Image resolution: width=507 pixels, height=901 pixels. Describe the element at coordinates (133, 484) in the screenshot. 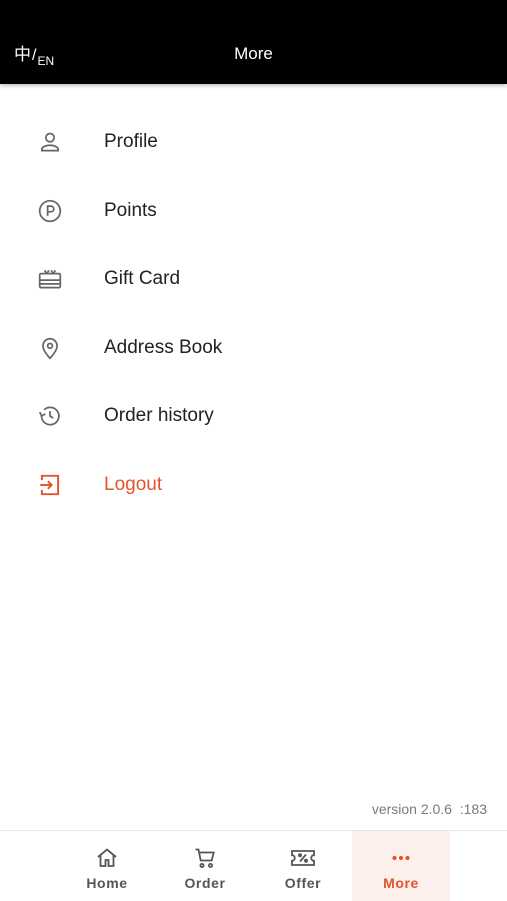

I see `menu-item-label: Logout` at that location.